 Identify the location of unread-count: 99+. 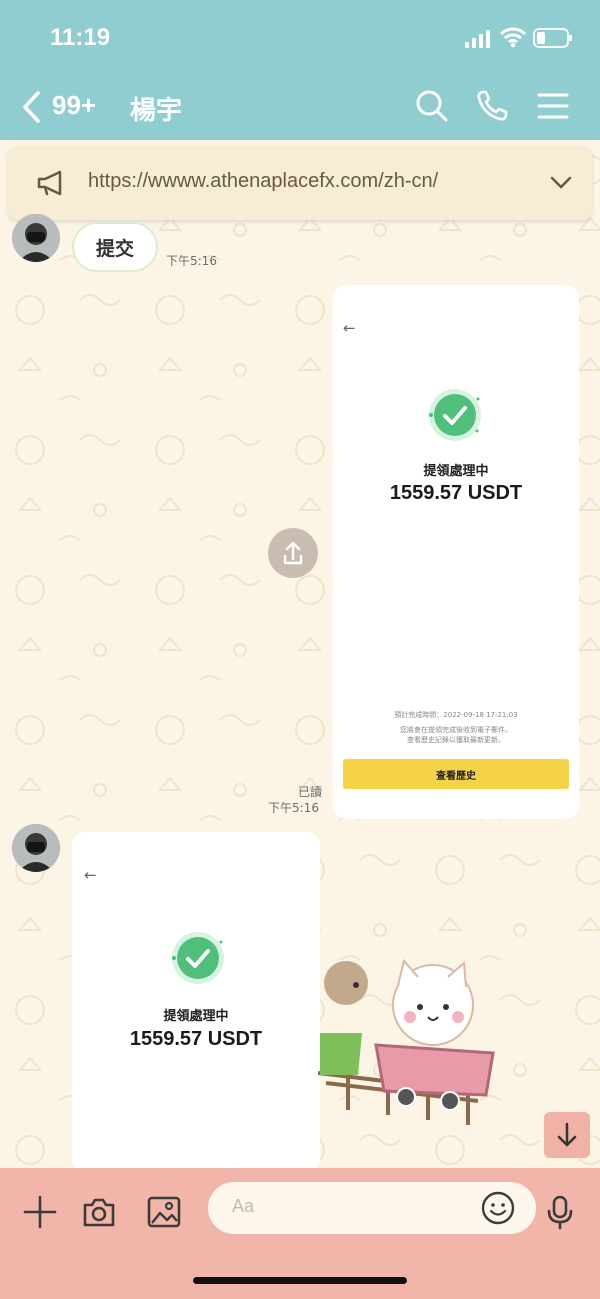
(74, 105).